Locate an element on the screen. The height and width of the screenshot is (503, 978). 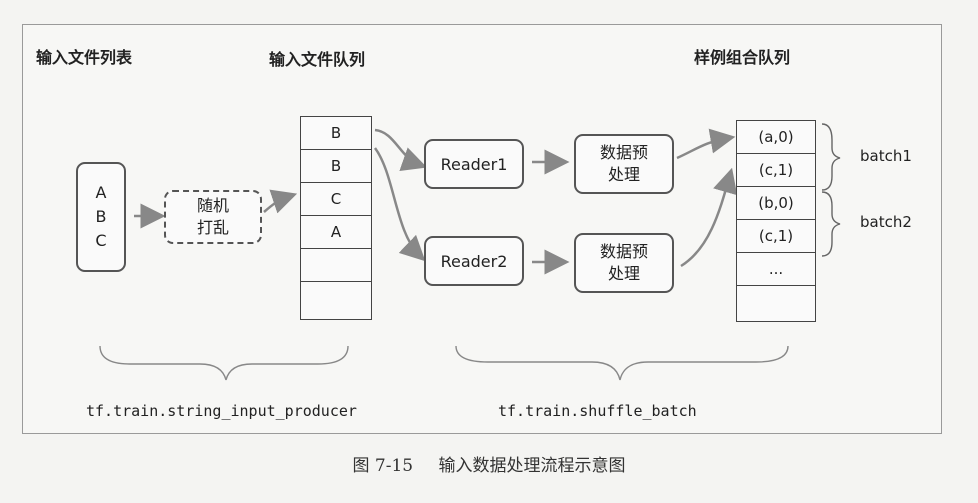
file-list-item: A is located at coordinates (101, 192).